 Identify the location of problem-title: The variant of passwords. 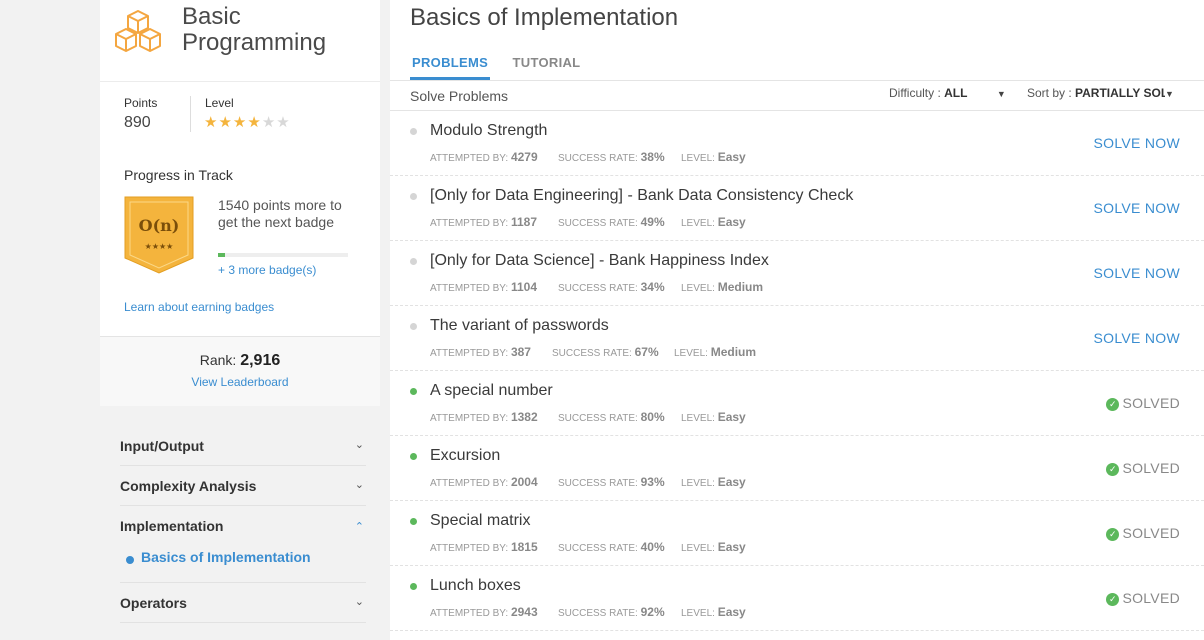
(519, 326).